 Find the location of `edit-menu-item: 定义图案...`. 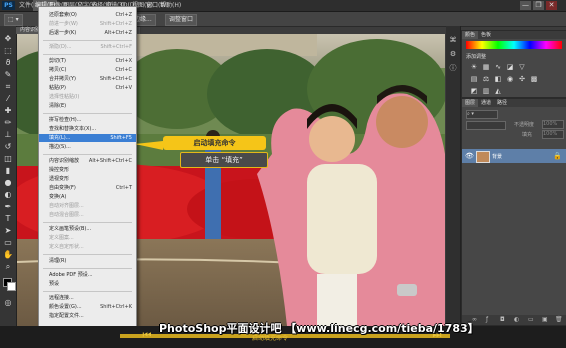

edit-menu-item: 定义图案... is located at coordinates (87, 238).